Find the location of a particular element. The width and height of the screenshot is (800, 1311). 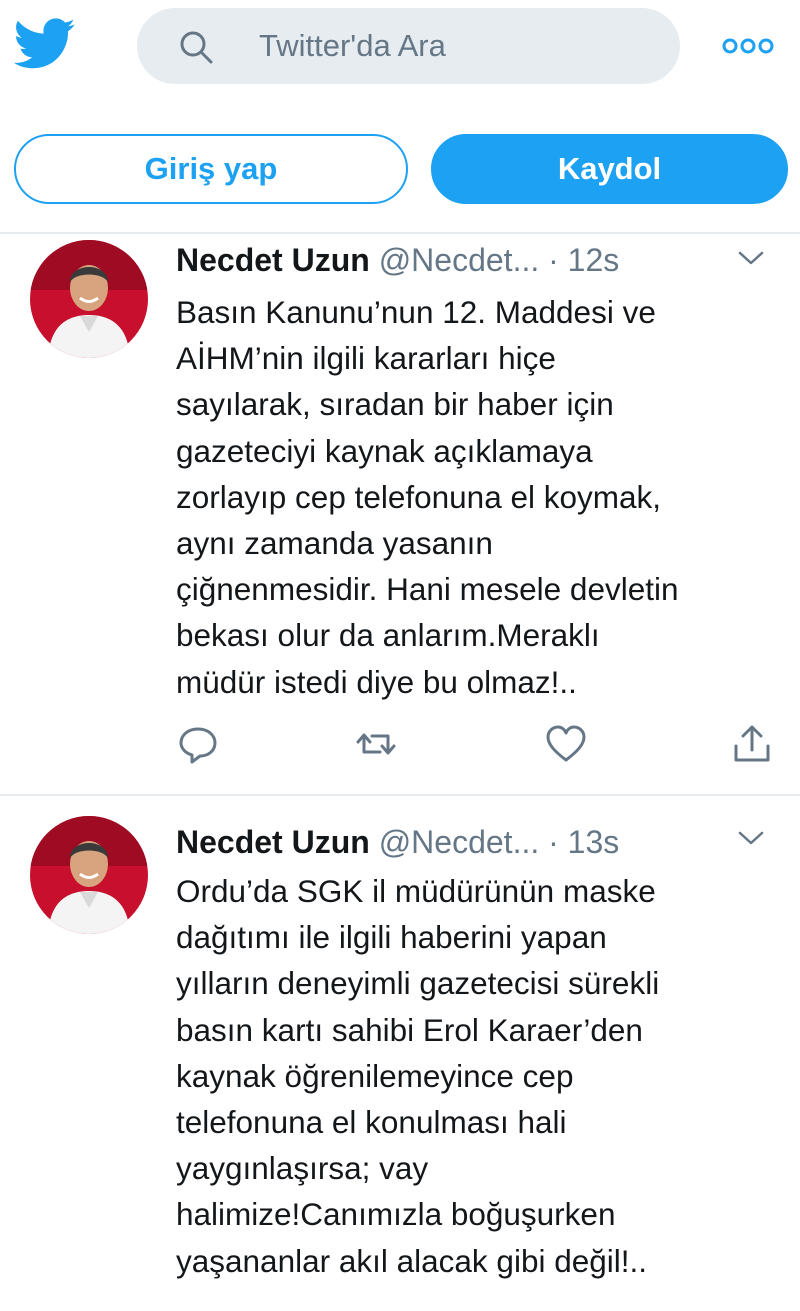

tweet-line: Ordu’da SGK il müdürünün maske is located at coordinates (416, 891).